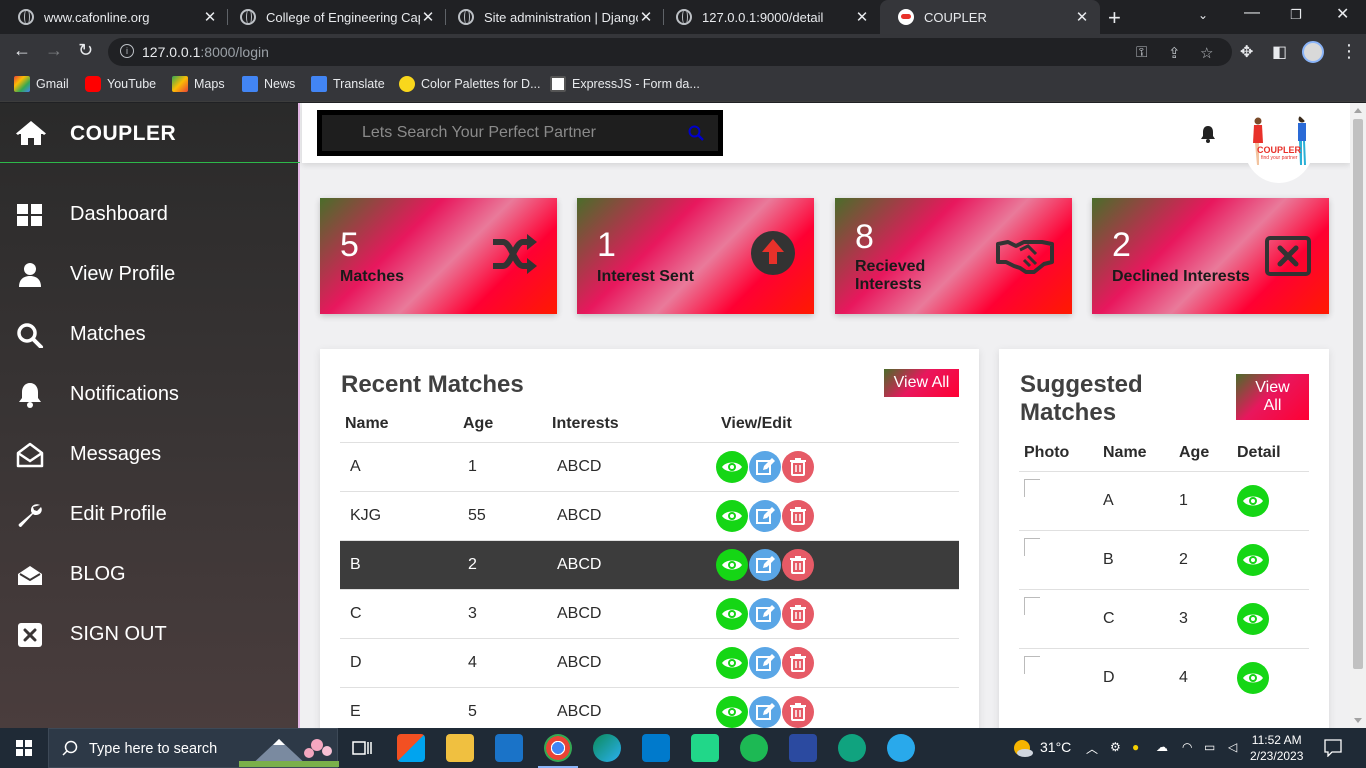  Describe the element at coordinates (54, 50) in the screenshot. I see `forward-icon: →` at that location.